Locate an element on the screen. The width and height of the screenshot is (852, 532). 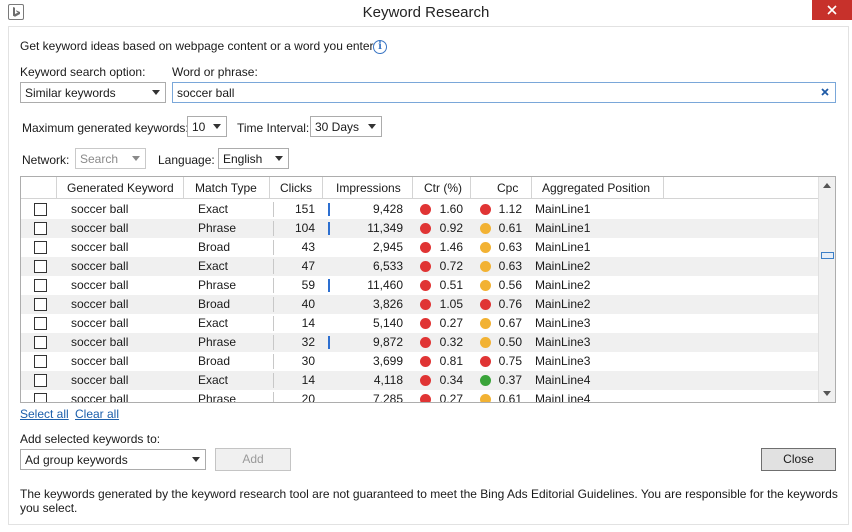
clear-all-link: Clear all is located at coordinates (97, 414).